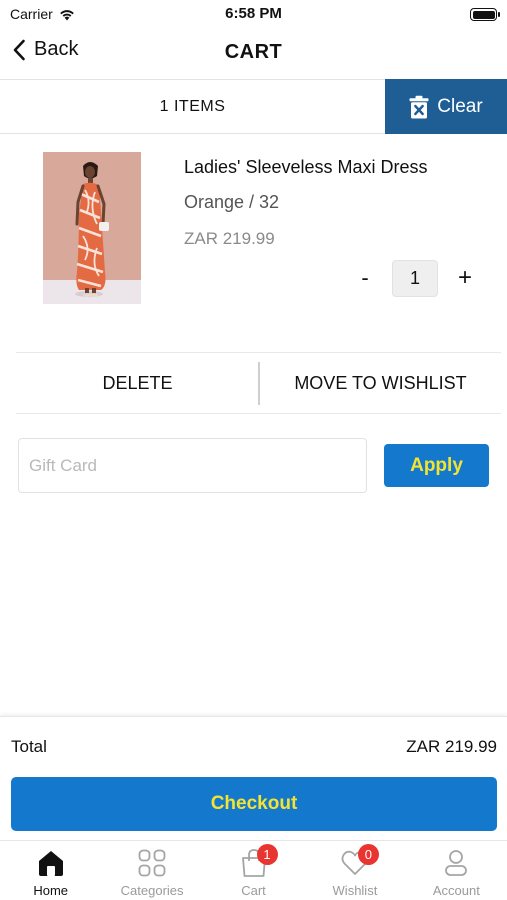  Describe the element at coordinates (460, 106) in the screenshot. I see `clear-label: Clear` at that location.